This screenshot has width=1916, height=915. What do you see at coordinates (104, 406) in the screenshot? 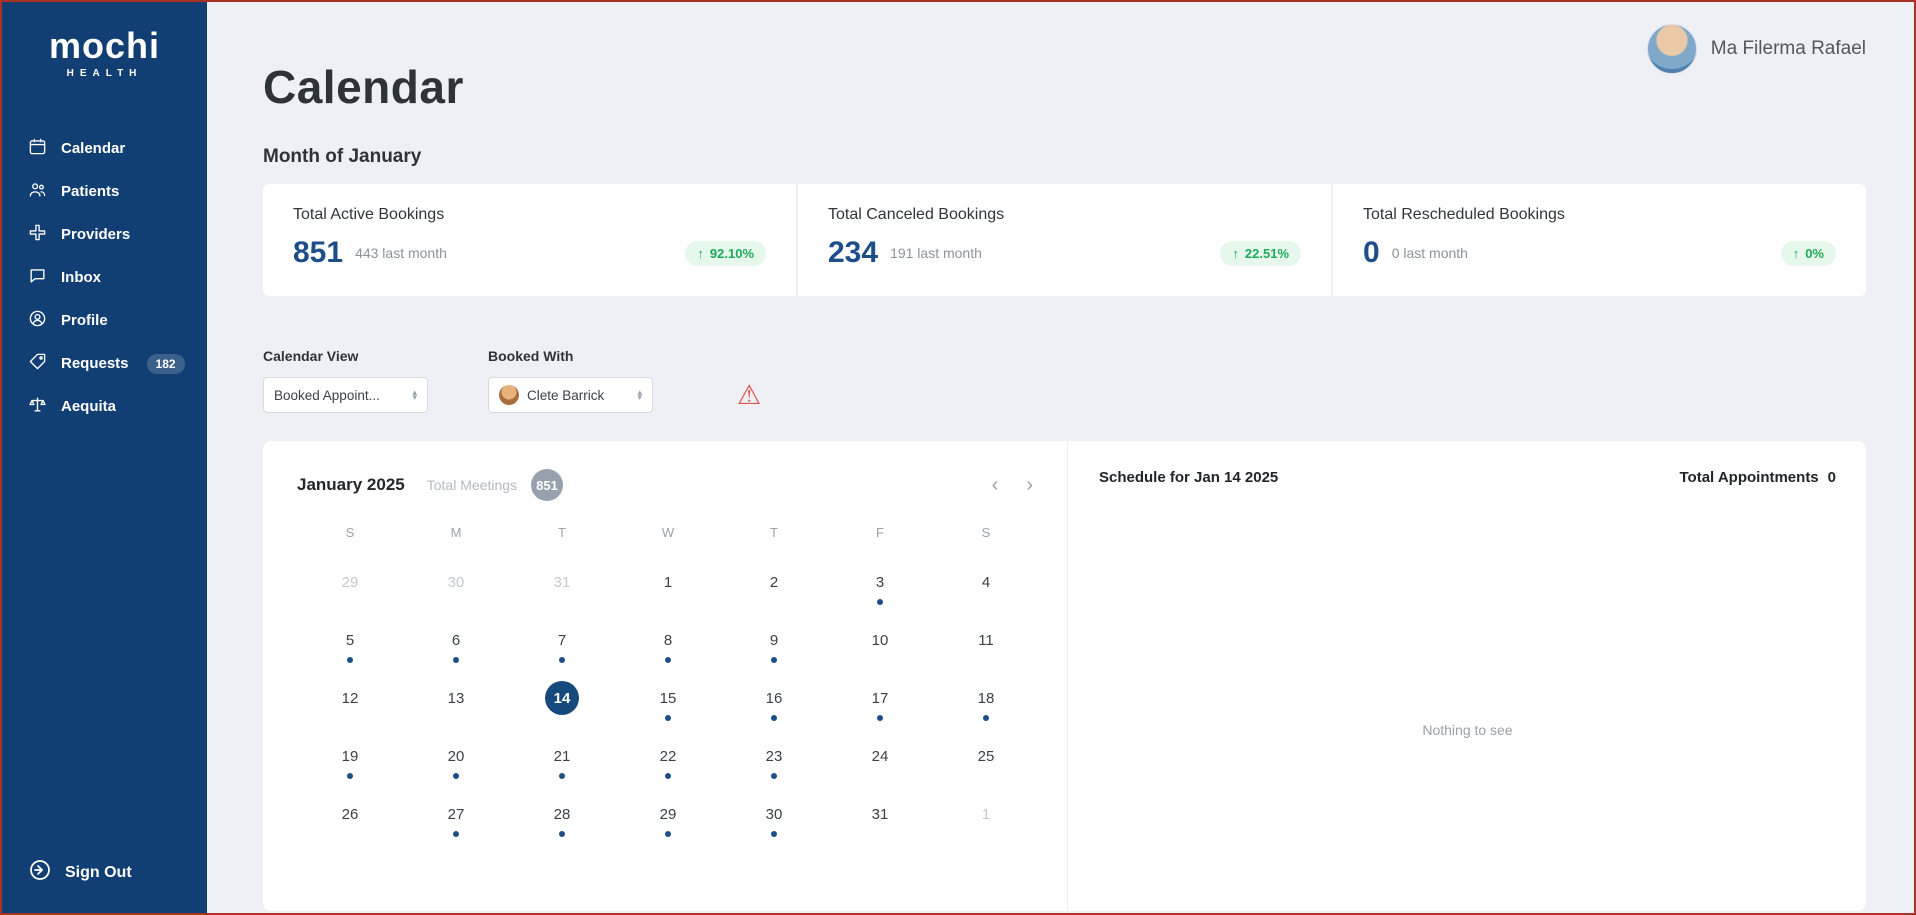
I see `sidebar-item-aequita: Aequita` at bounding box center [104, 406].